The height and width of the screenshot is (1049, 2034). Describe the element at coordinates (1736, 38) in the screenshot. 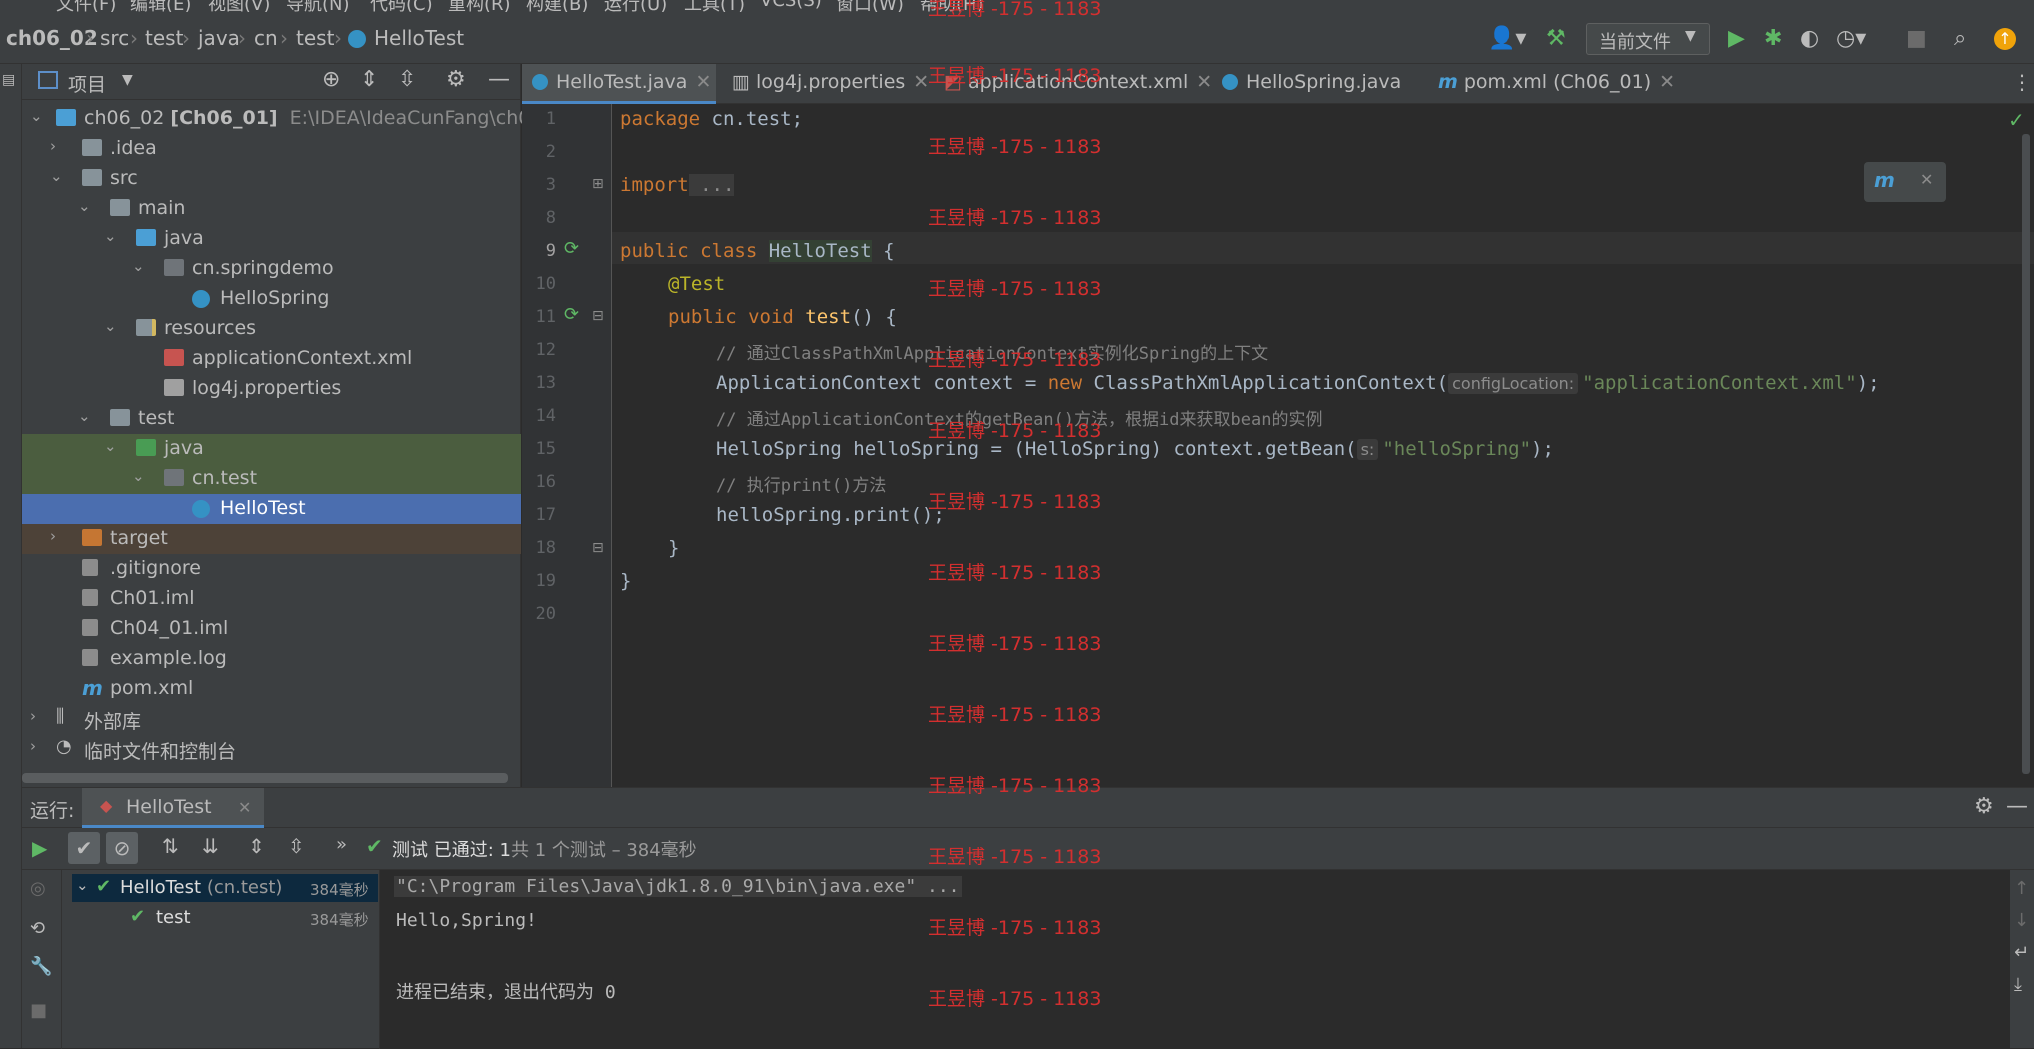

I see `run-icon: ▶` at that location.